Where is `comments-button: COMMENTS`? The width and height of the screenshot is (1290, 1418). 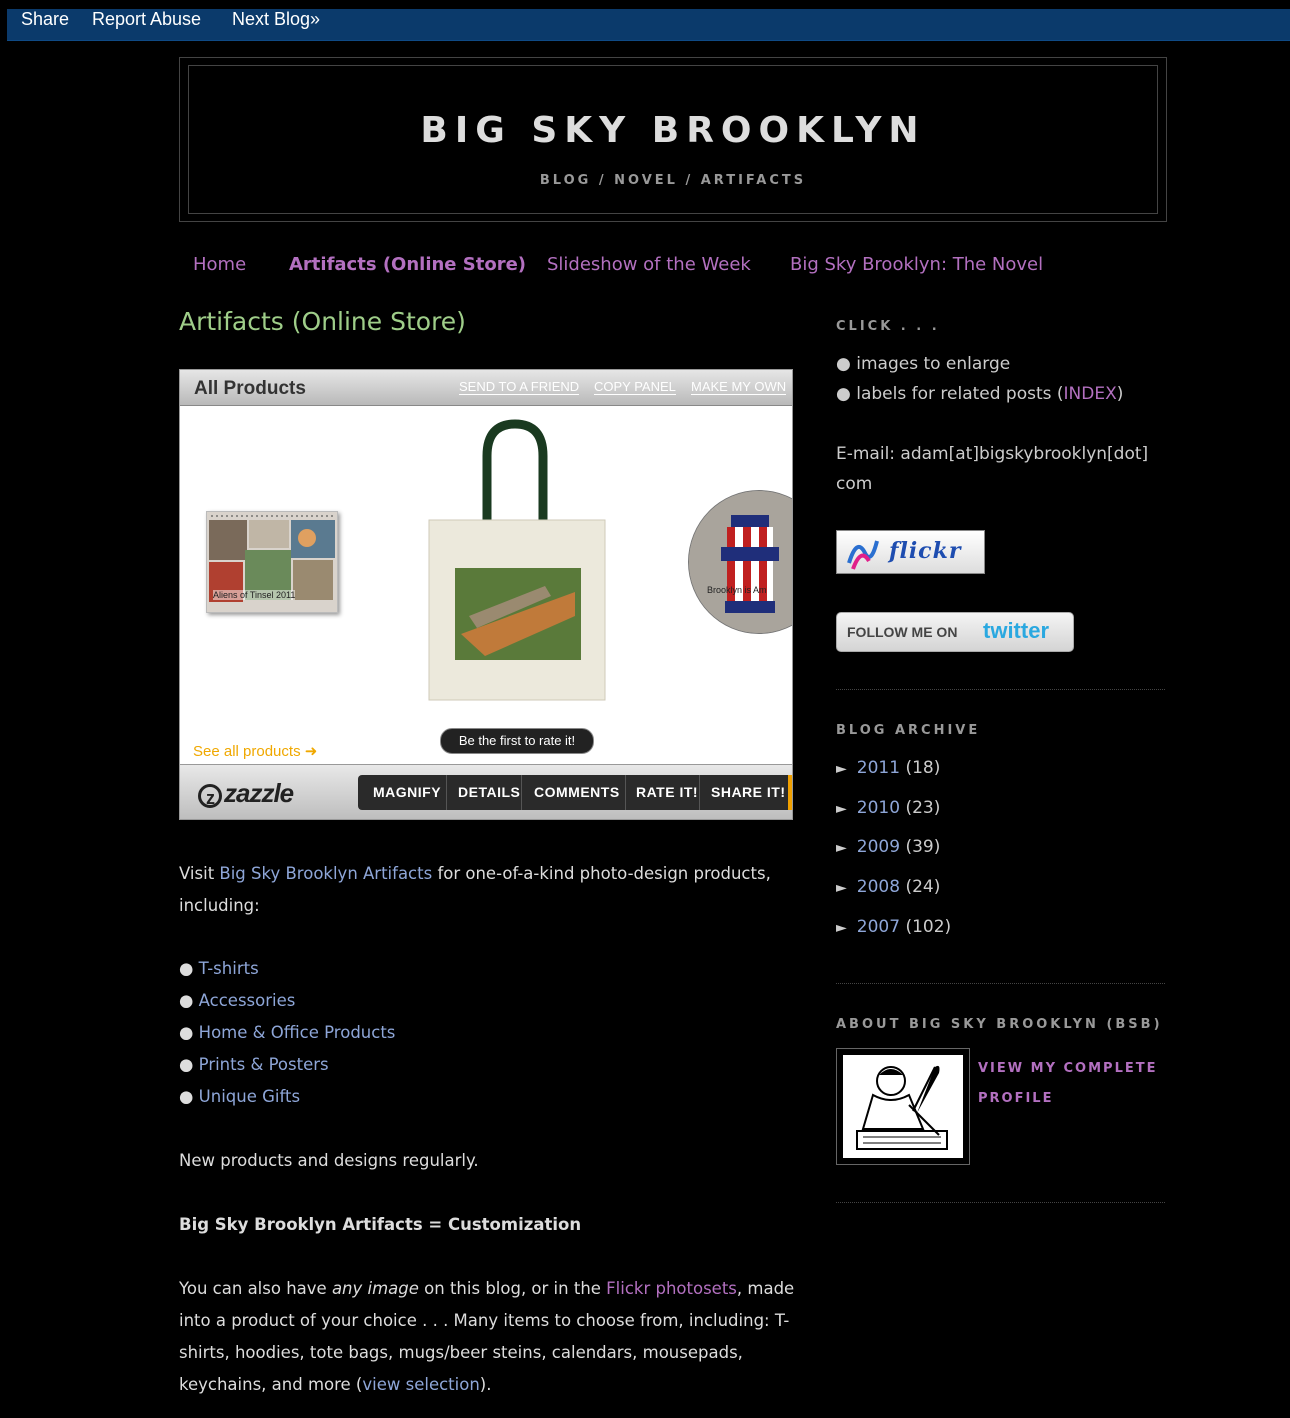
comments-button: COMMENTS is located at coordinates (577, 792).